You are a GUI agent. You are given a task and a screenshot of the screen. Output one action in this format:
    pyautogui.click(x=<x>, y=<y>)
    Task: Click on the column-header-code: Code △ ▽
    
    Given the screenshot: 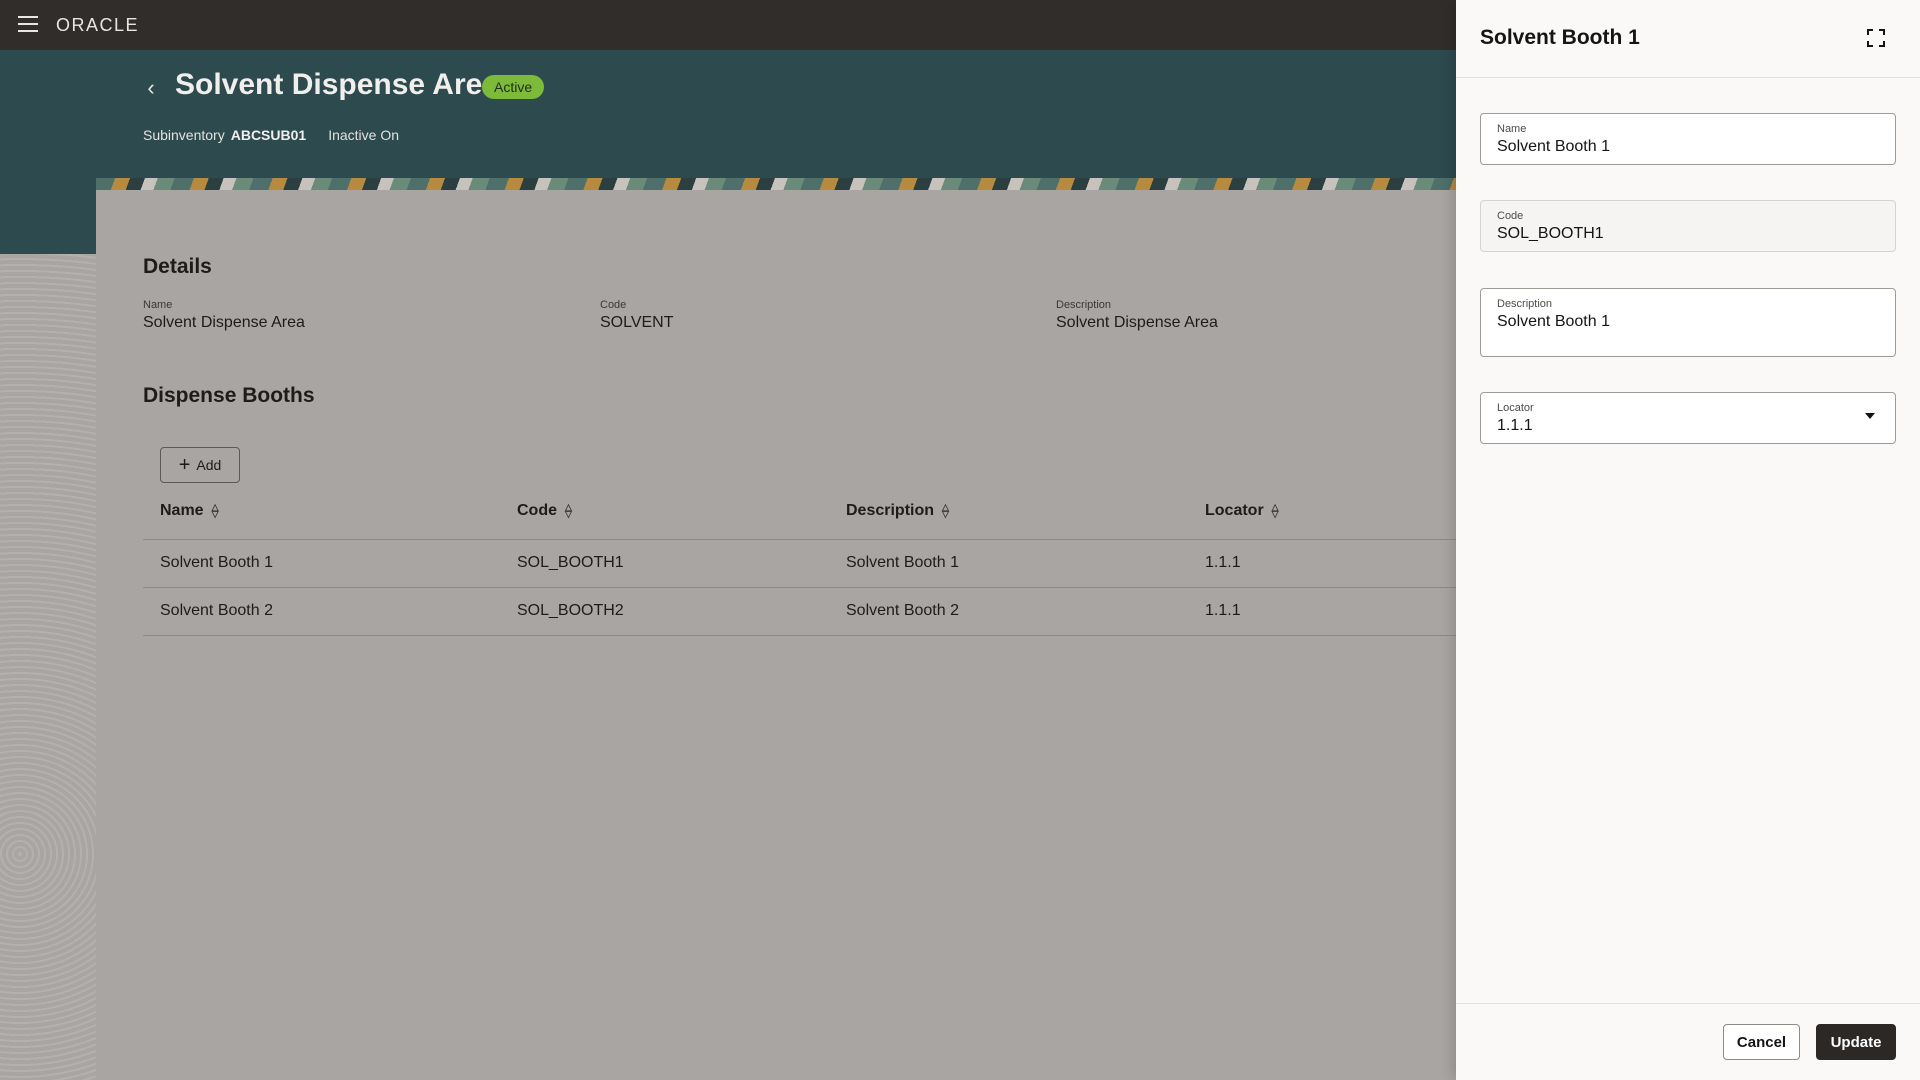 What is the action you would take?
    pyautogui.click(x=544, y=511)
    